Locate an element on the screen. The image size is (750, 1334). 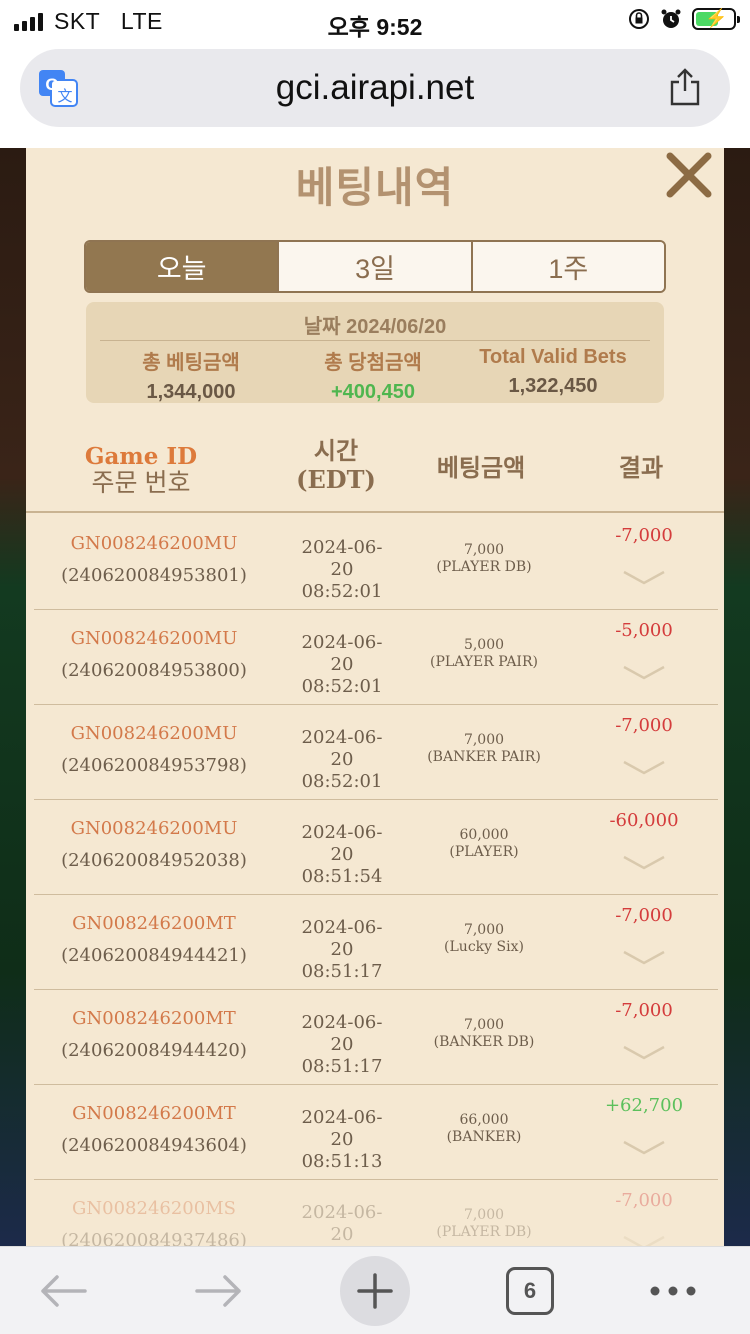
order-id: (240620084943604) is located at coordinates (154, 1145).